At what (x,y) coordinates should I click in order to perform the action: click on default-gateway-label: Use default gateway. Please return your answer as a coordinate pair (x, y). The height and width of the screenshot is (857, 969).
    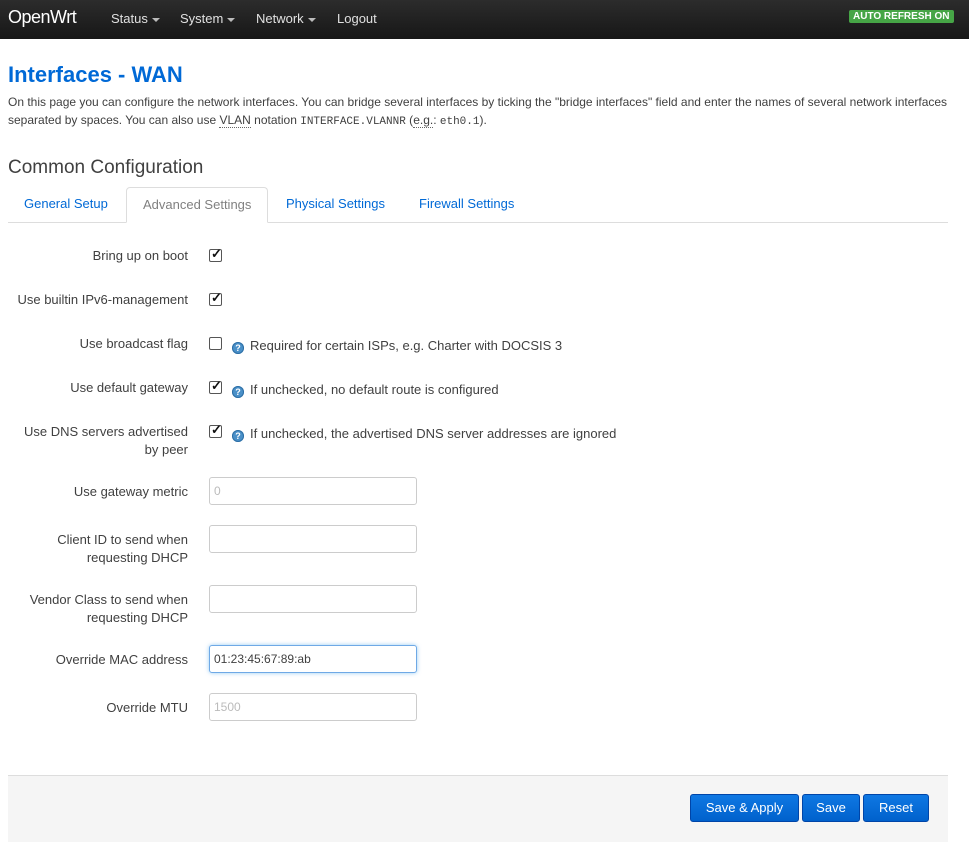
    Looking at the image, I should click on (129, 387).